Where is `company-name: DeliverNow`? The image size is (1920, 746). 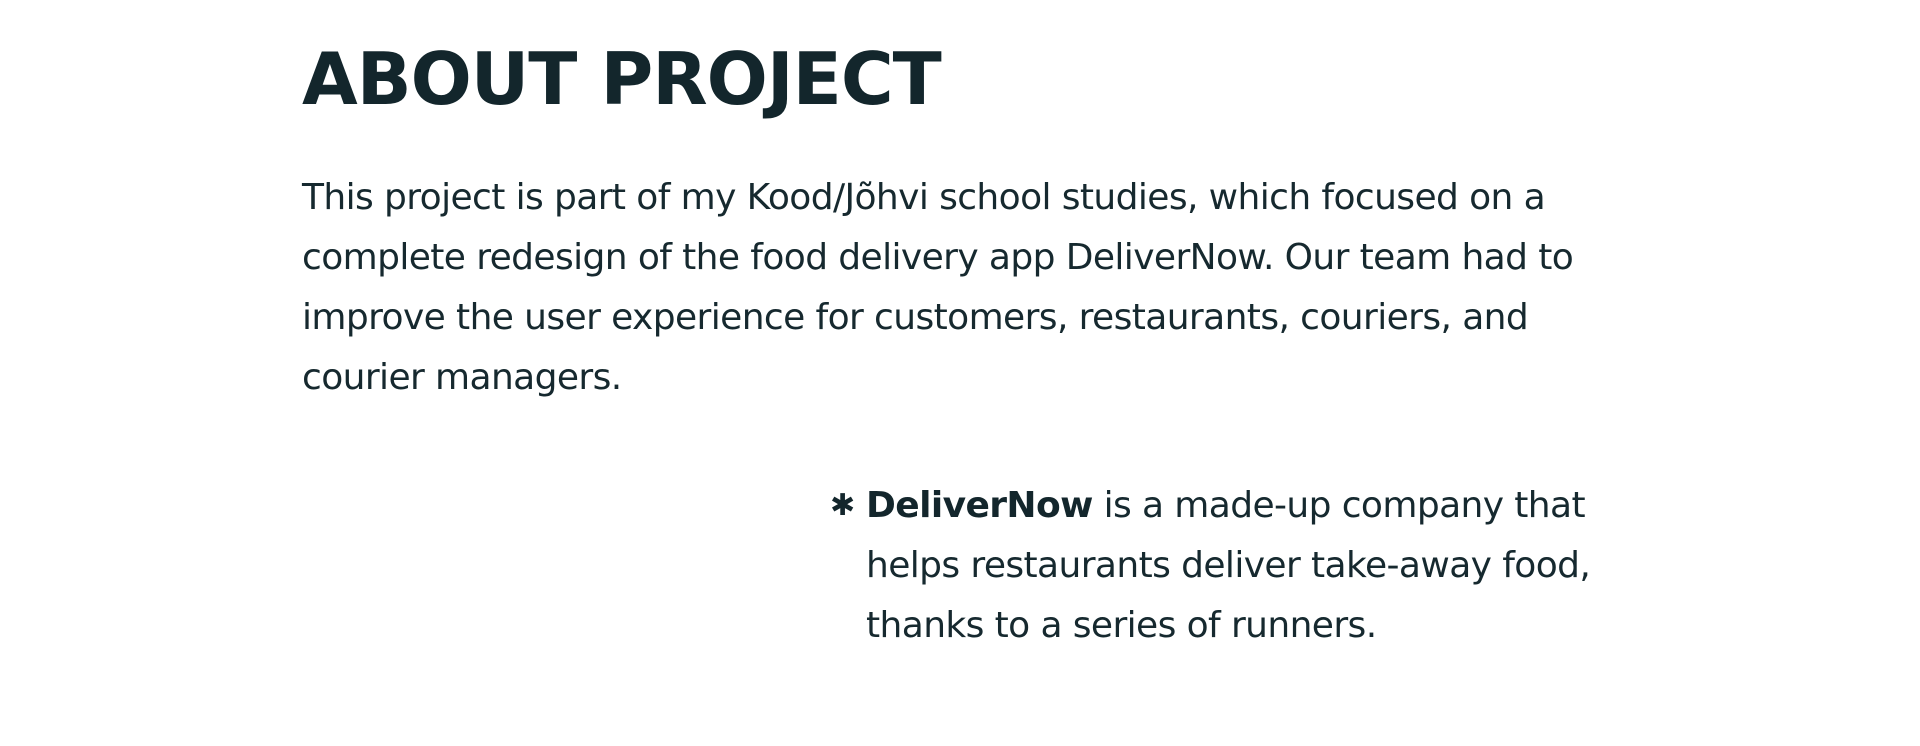 company-name: DeliverNow is located at coordinates (979, 505).